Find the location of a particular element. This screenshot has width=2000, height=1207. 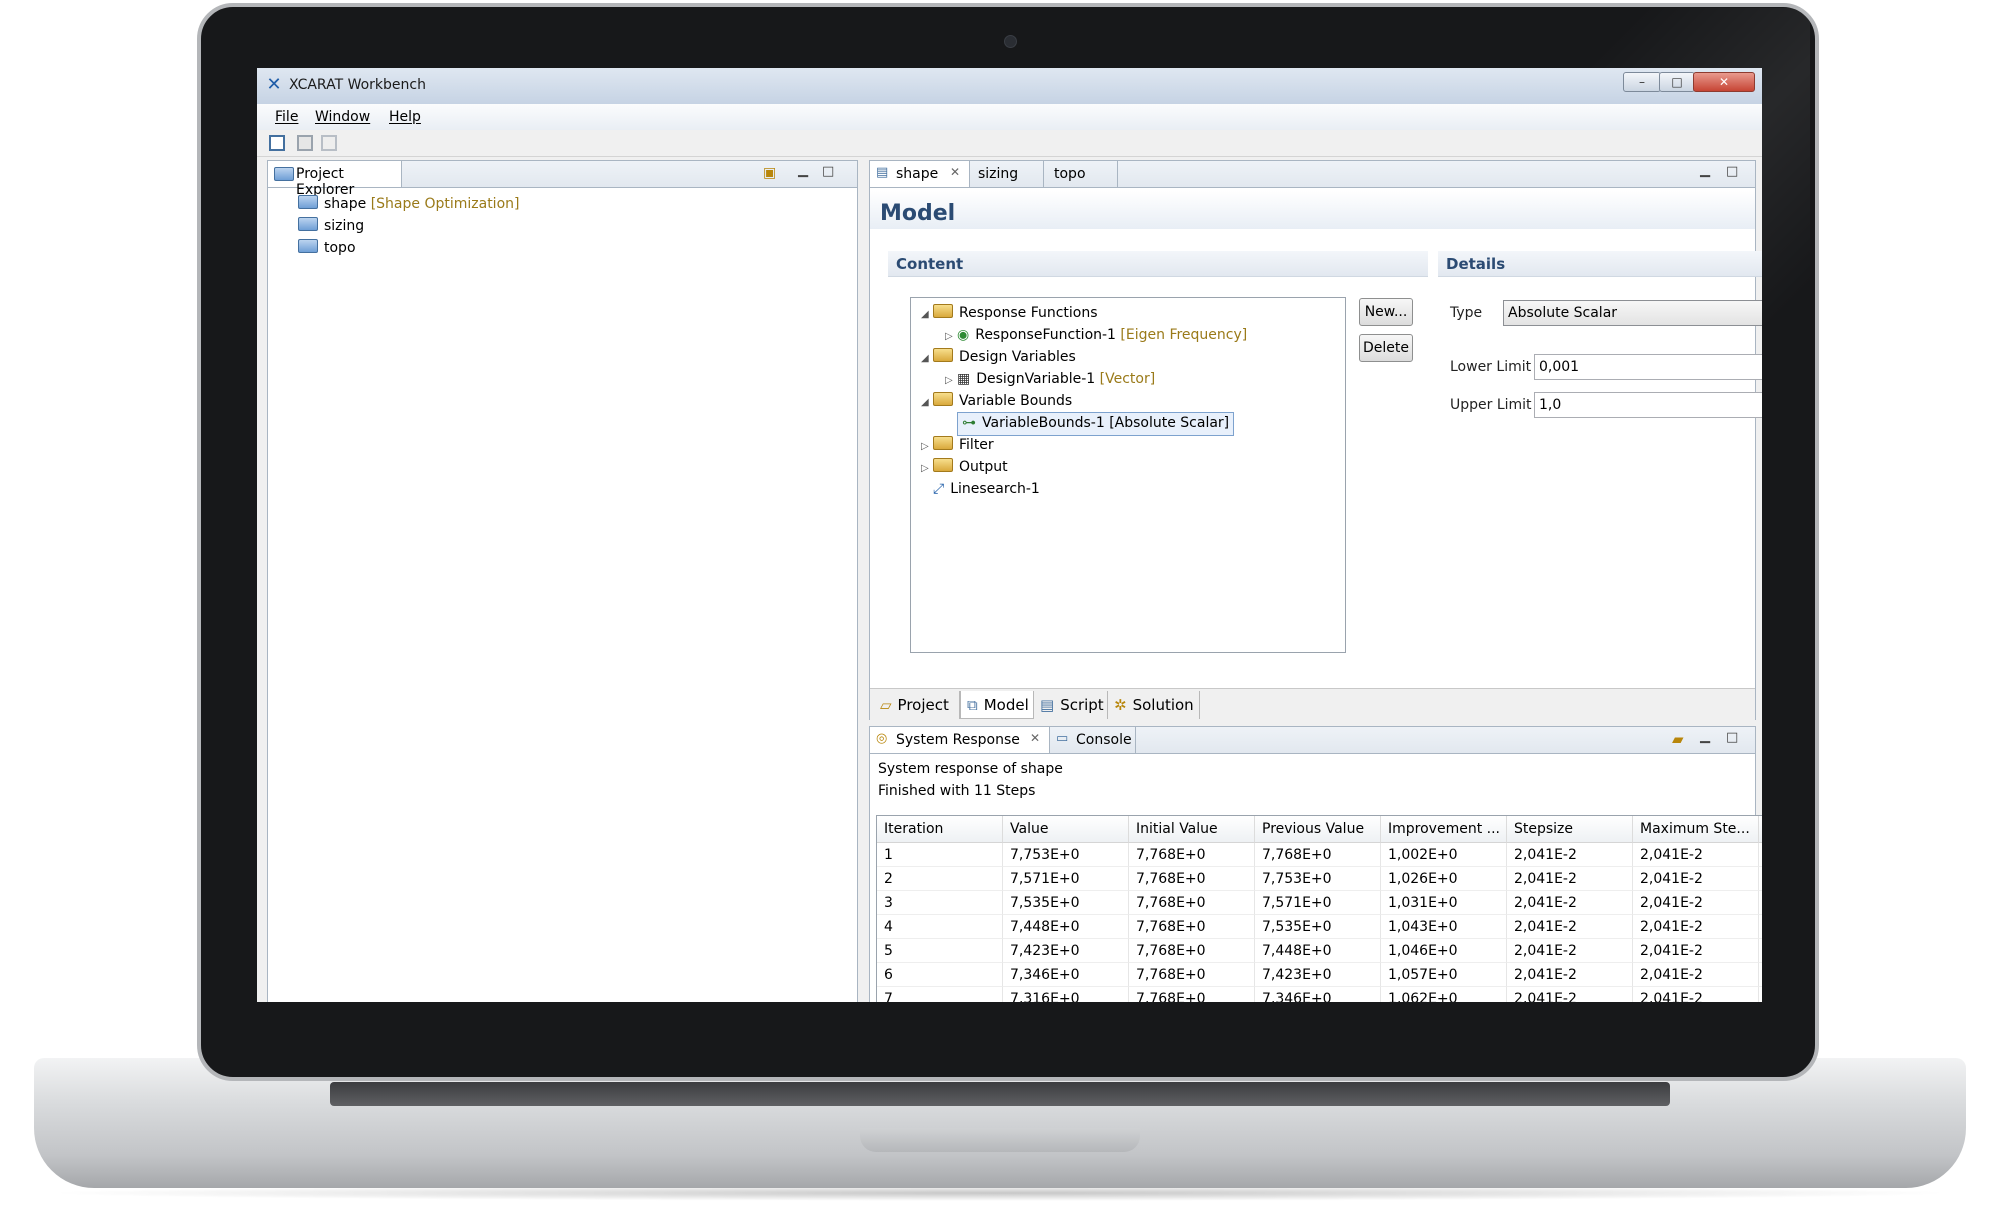

design-variable-icon: ▦ is located at coordinates (964, 379).